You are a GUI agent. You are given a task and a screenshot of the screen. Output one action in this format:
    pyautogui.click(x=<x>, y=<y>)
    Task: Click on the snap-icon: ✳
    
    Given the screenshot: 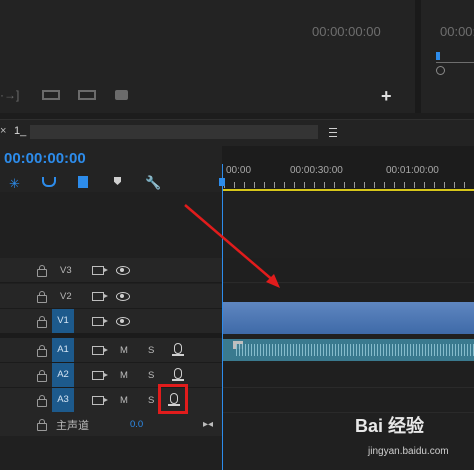 What is the action you would take?
    pyautogui.click(x=14, y=184)
    